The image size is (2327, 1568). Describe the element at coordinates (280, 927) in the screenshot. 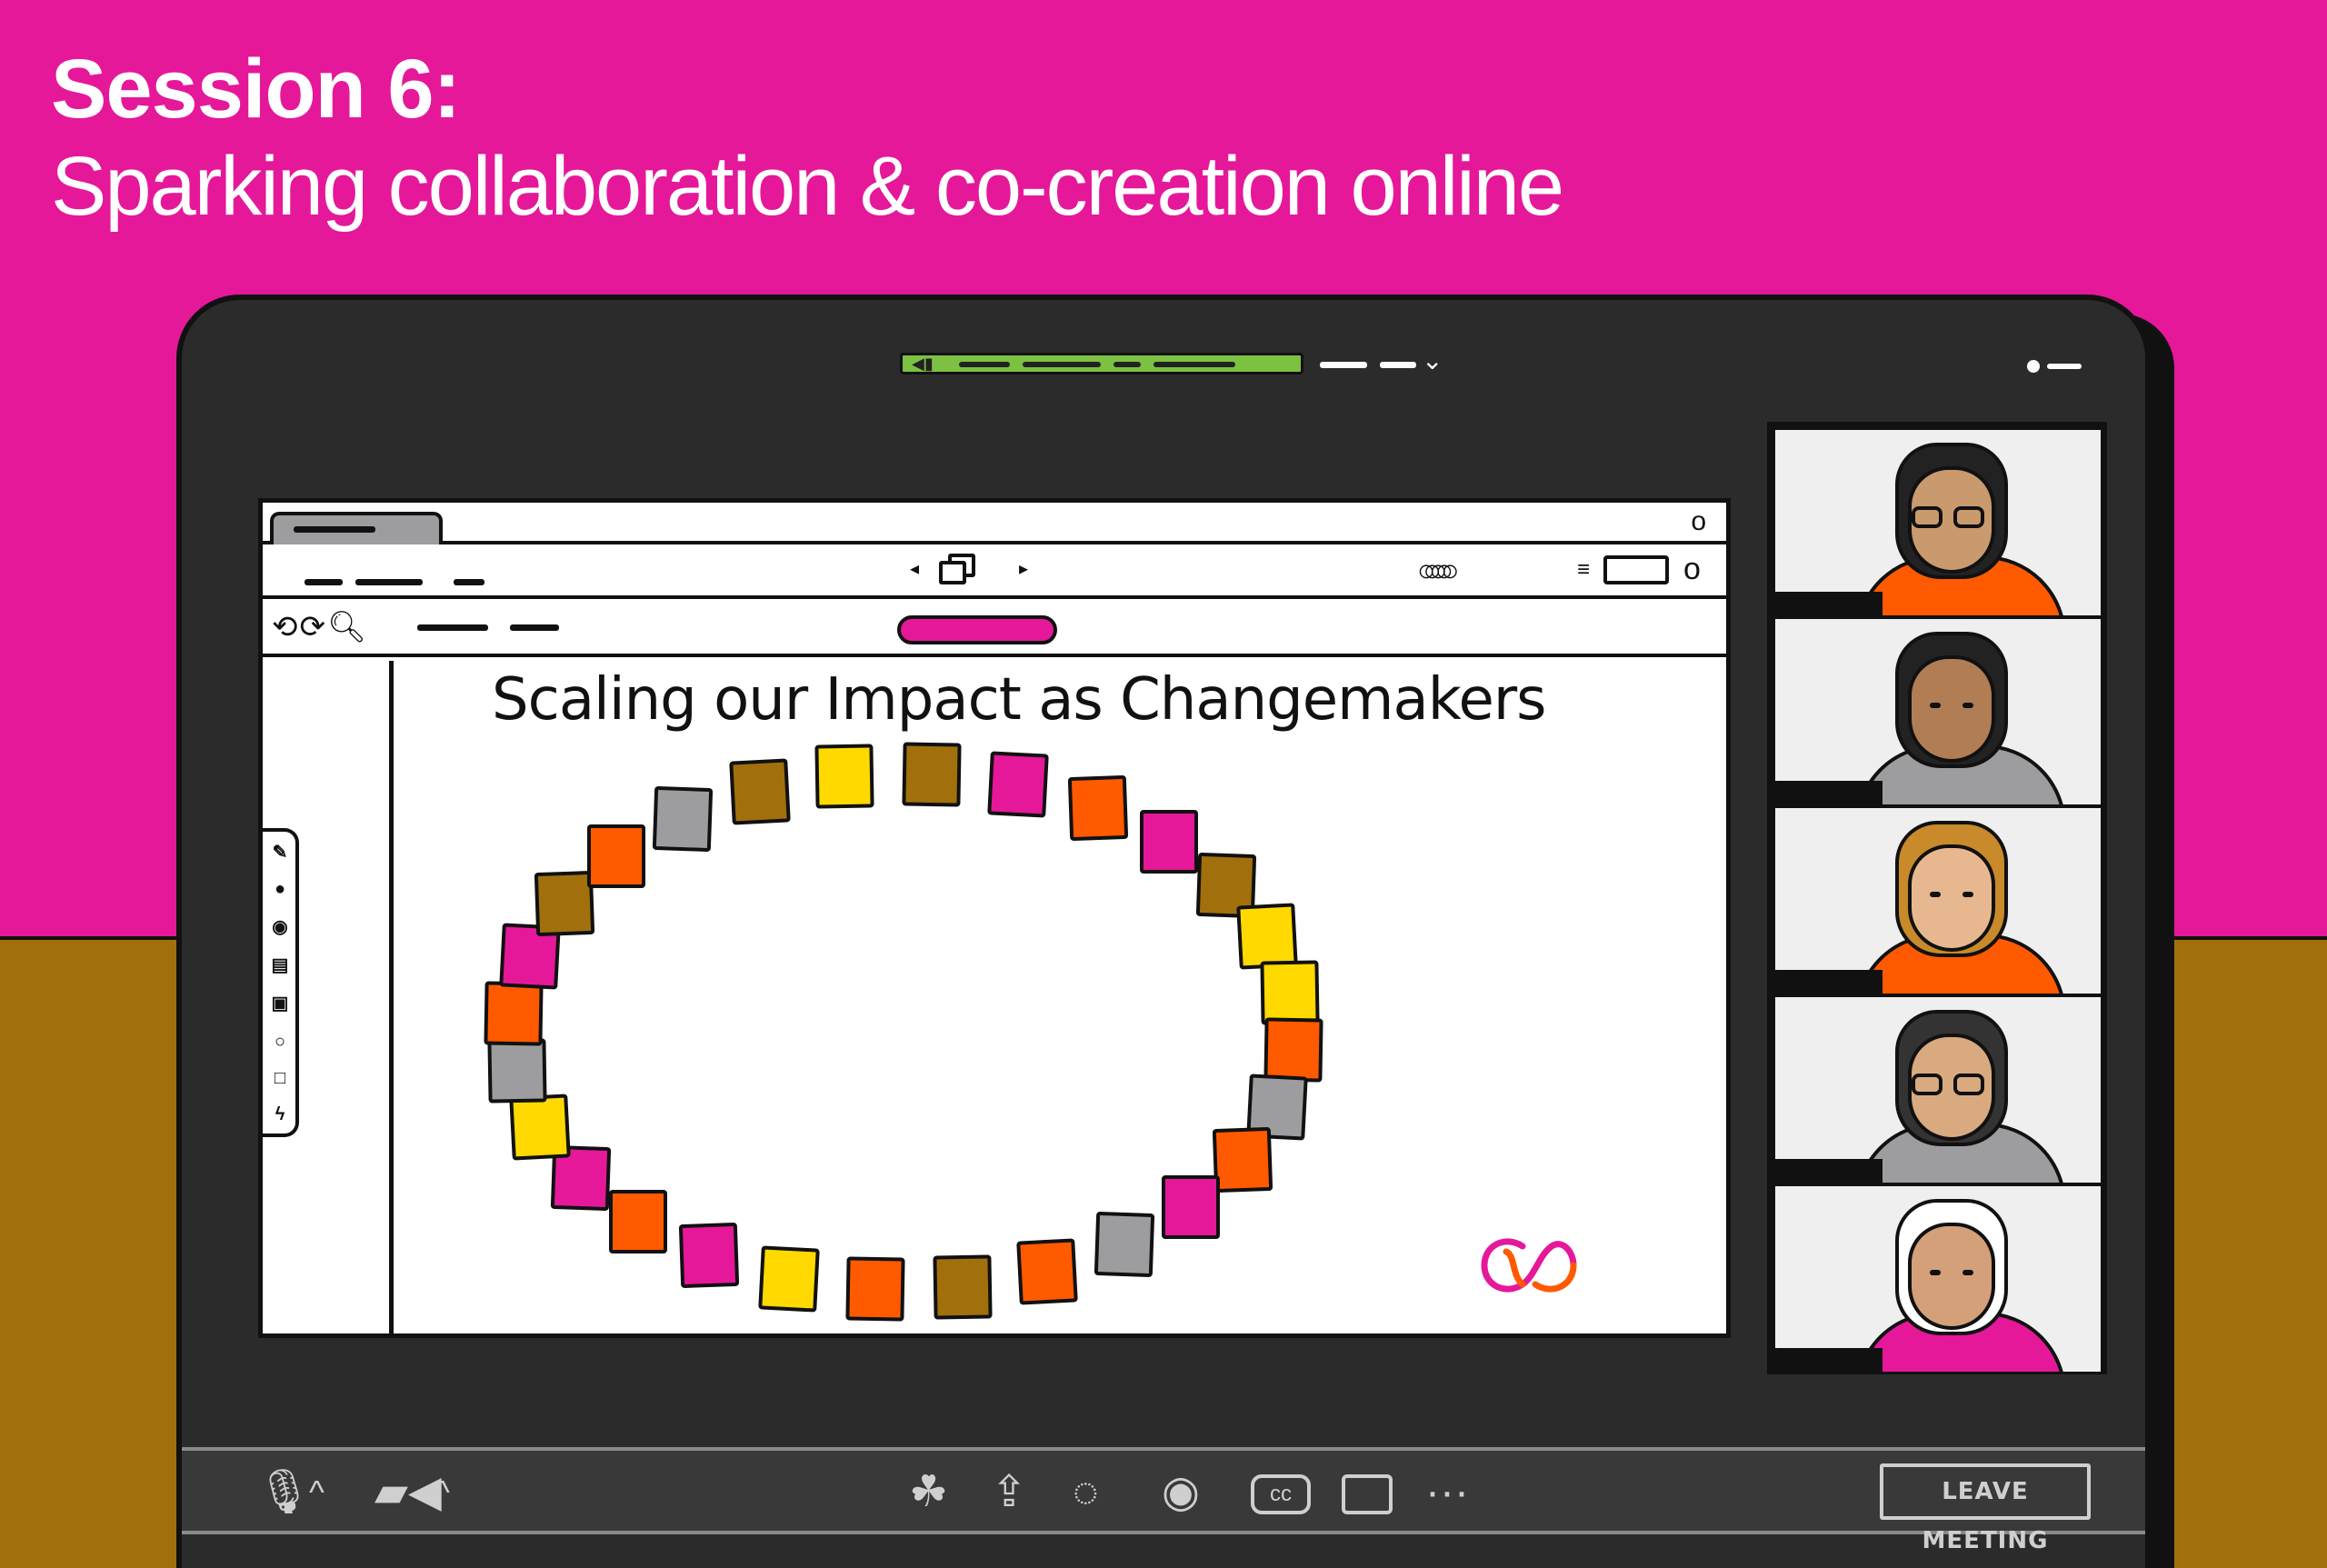

I see `select-cursor-icon: ◉` at that location.